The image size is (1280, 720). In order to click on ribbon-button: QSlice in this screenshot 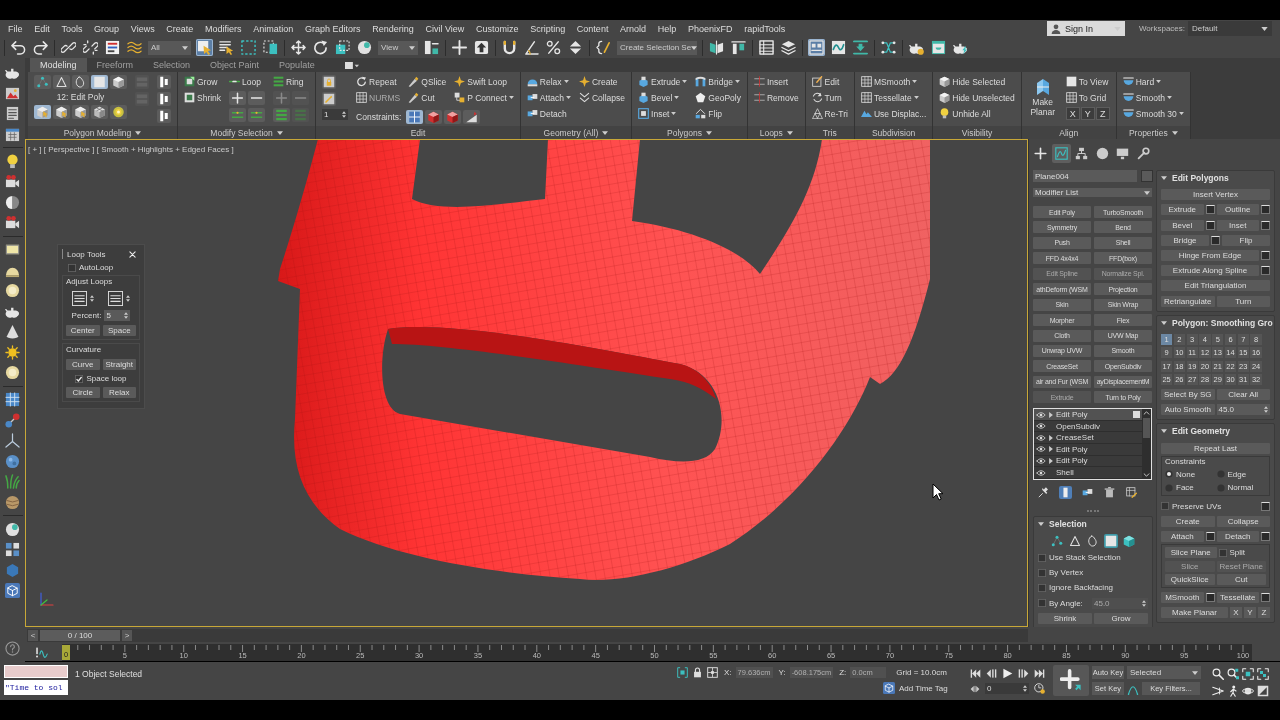, I will do `click(427, 81)`.